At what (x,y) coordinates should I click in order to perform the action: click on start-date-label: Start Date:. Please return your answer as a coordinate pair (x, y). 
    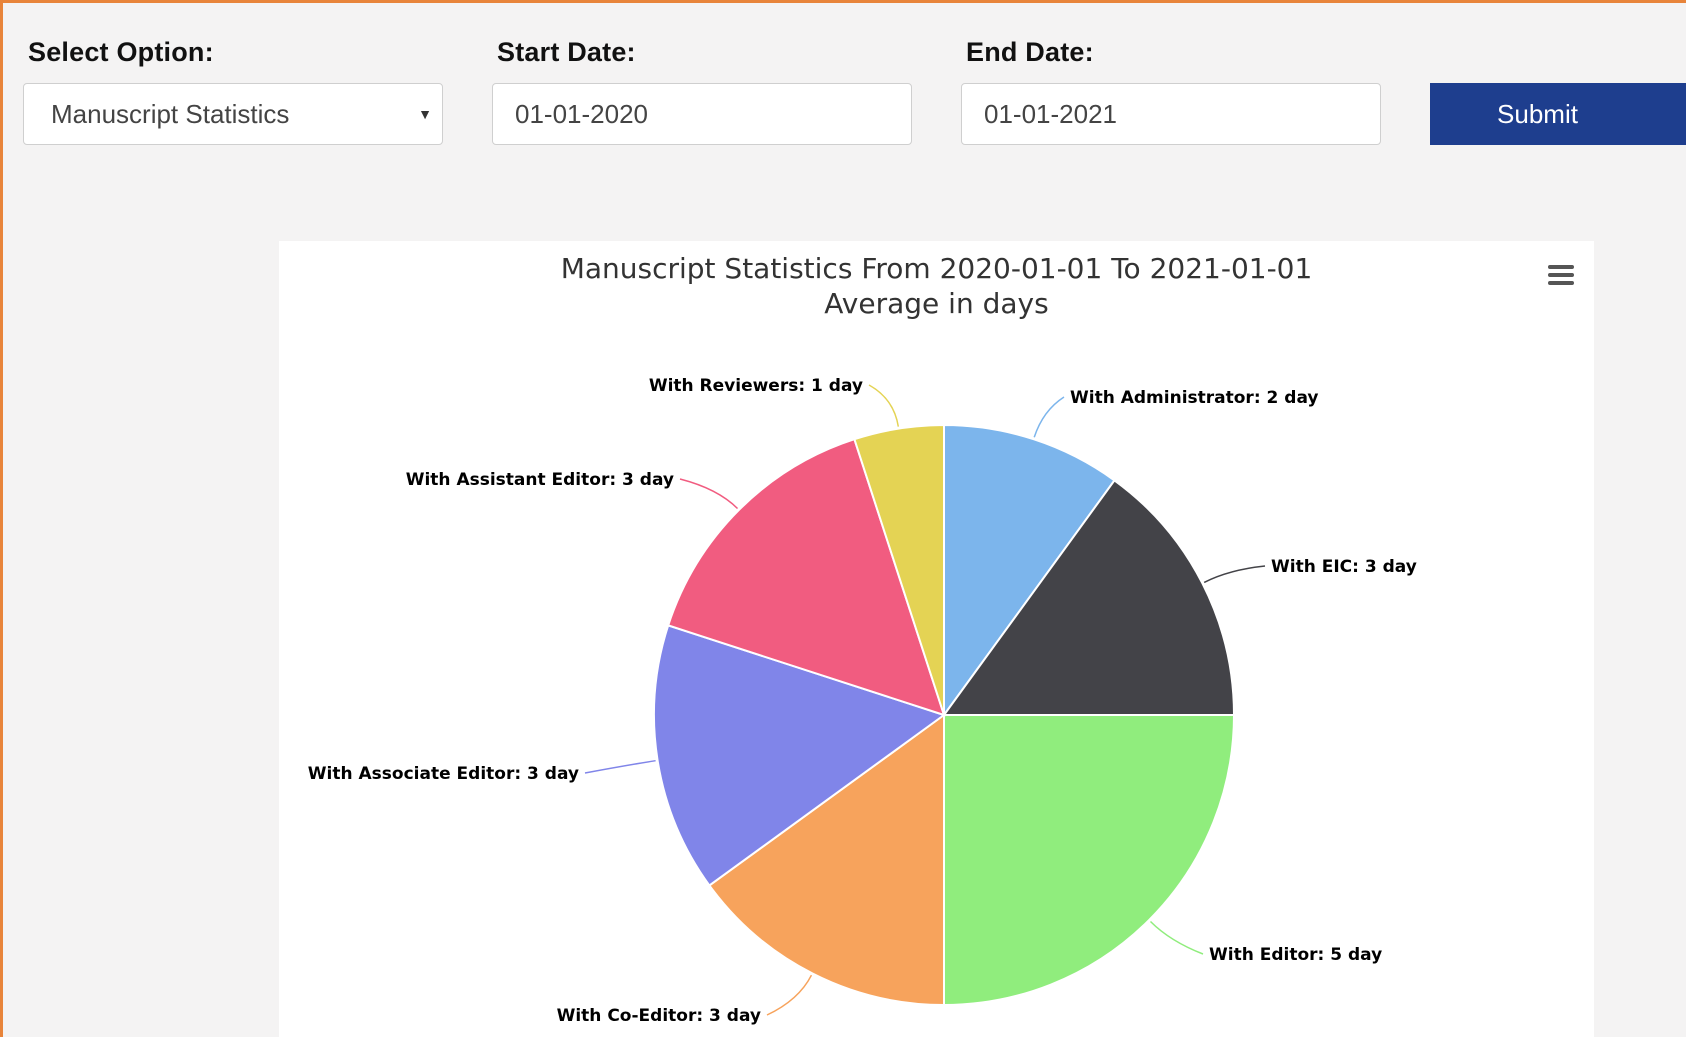
    Looking at the image, I should click on (566, 52).